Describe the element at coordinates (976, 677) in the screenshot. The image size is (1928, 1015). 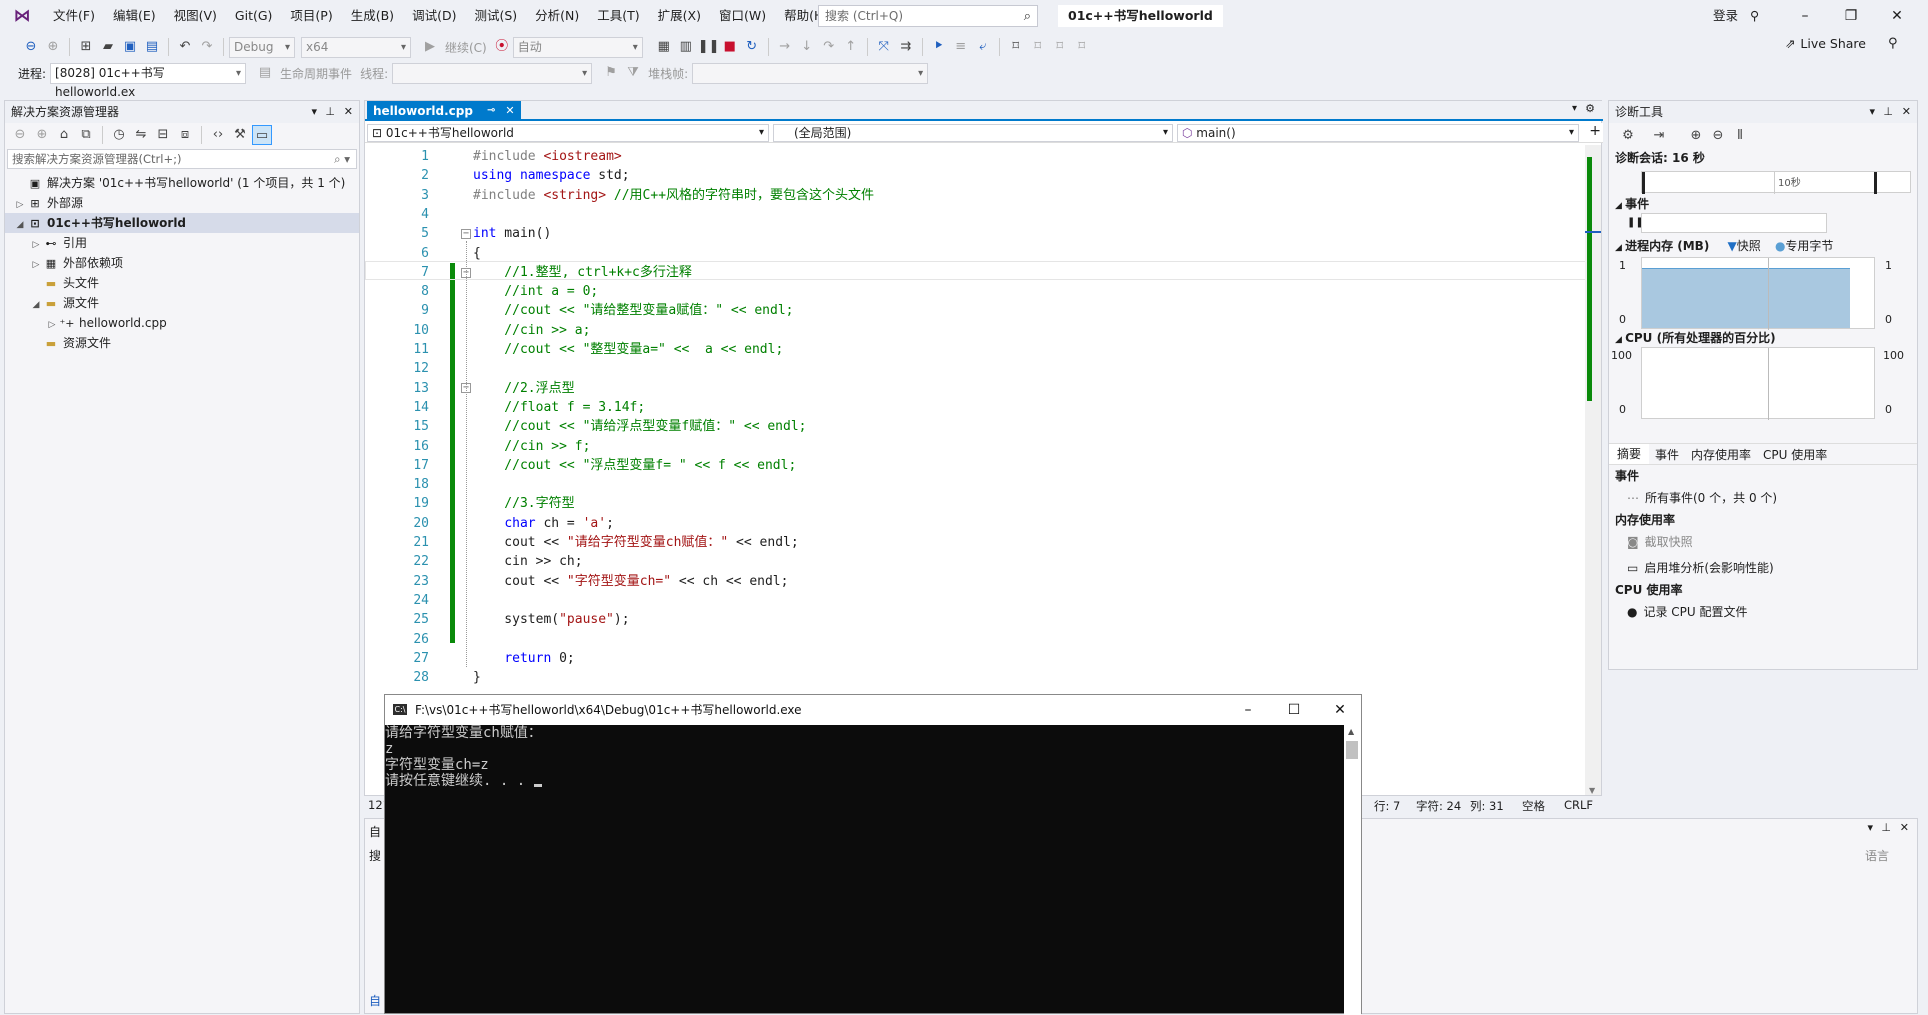
I see `code-line: 28}` at that location.